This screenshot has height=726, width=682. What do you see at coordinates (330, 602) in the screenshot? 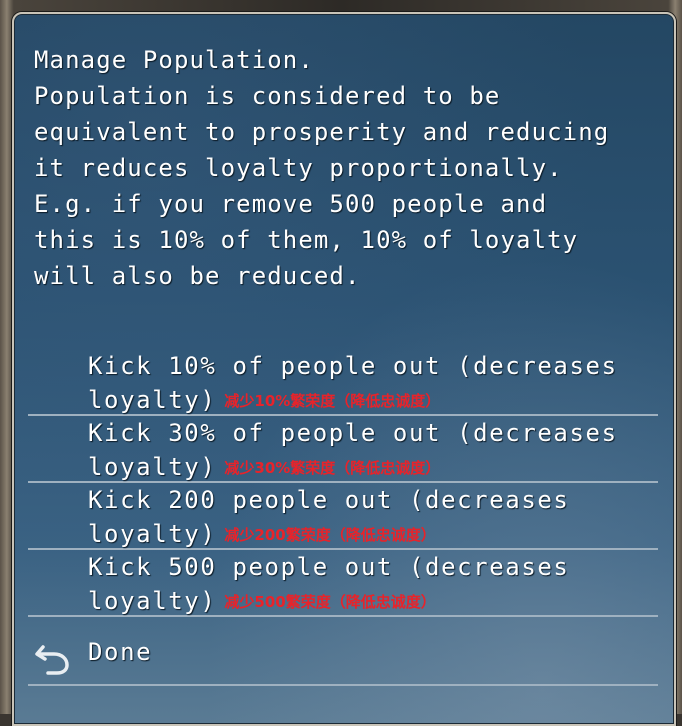
I see `option-translation: 减少500繁荣度（降低忠诚度）` at bounding box center [330, 602].